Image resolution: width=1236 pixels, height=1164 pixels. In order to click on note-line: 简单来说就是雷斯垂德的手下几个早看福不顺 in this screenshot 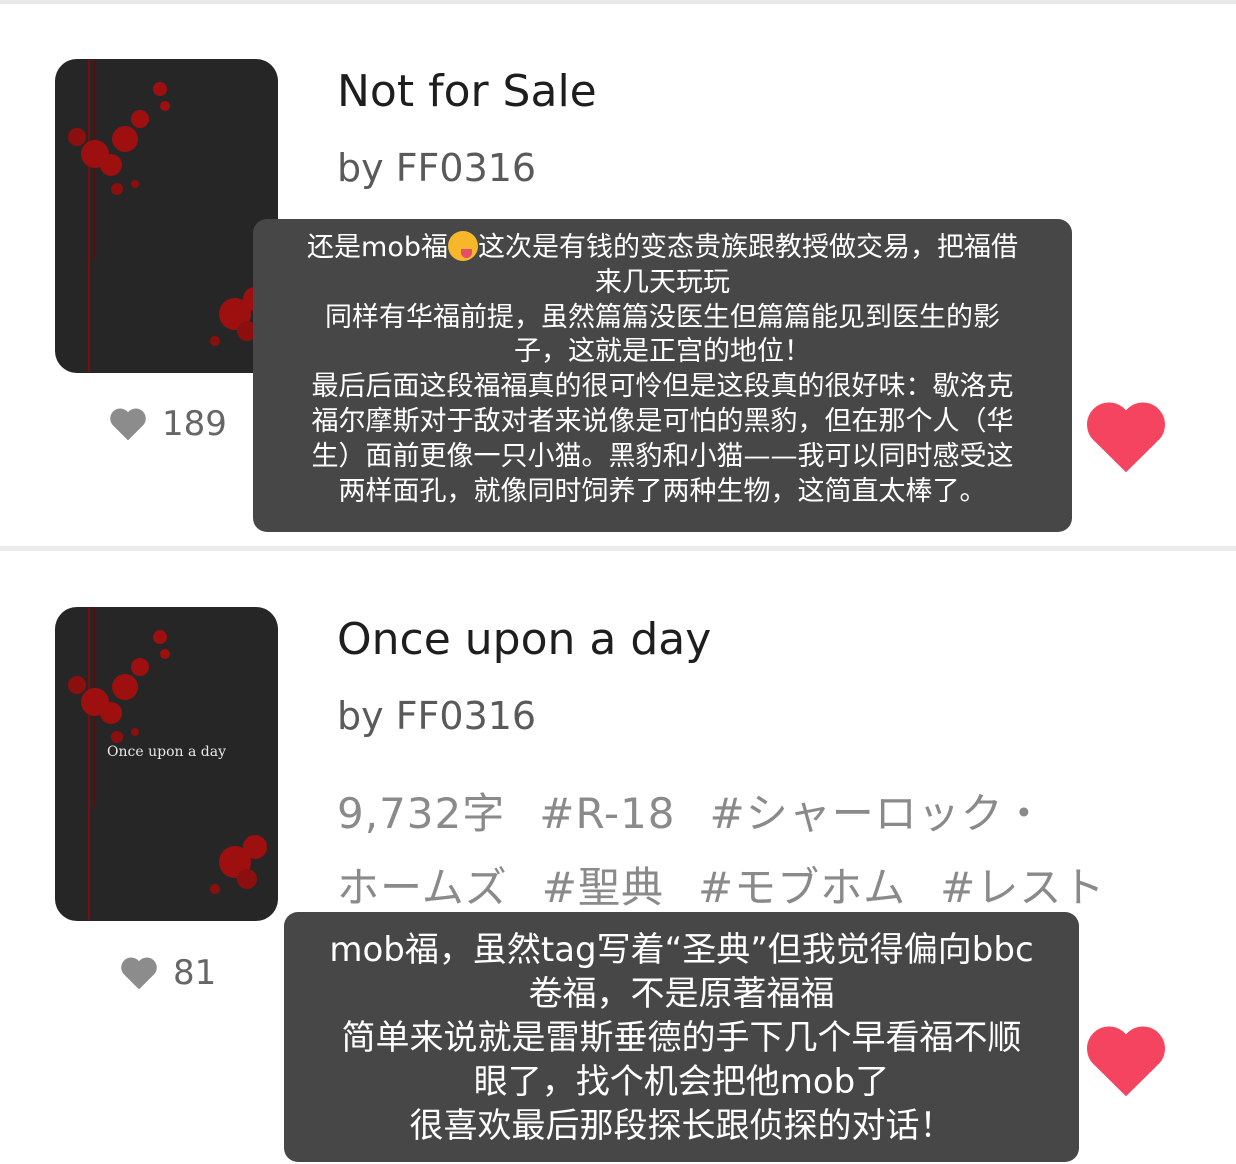, I will do `click(681, 1038)`.